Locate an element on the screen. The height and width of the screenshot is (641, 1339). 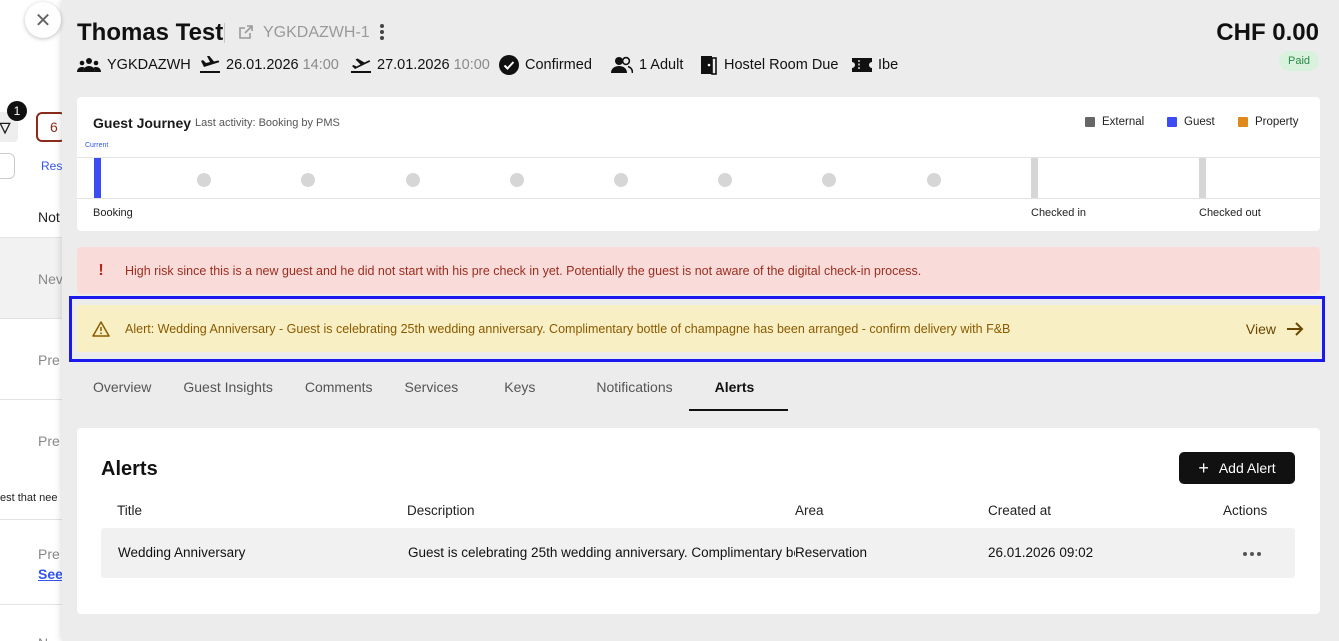
more-options-icon is located at coordinates (382, 32).